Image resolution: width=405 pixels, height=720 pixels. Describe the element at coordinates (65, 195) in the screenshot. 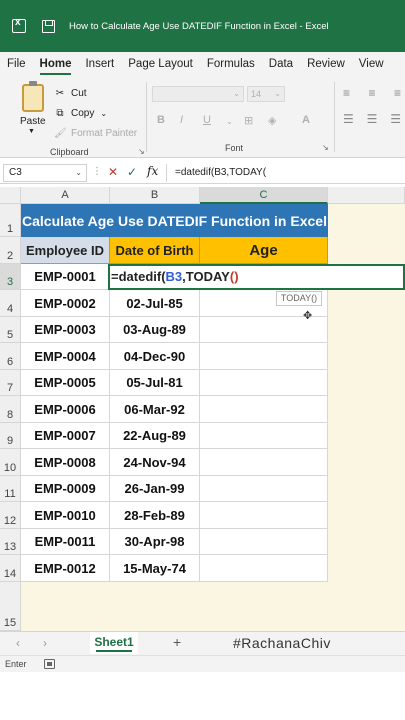

I see `column-header-a: A` at that location.